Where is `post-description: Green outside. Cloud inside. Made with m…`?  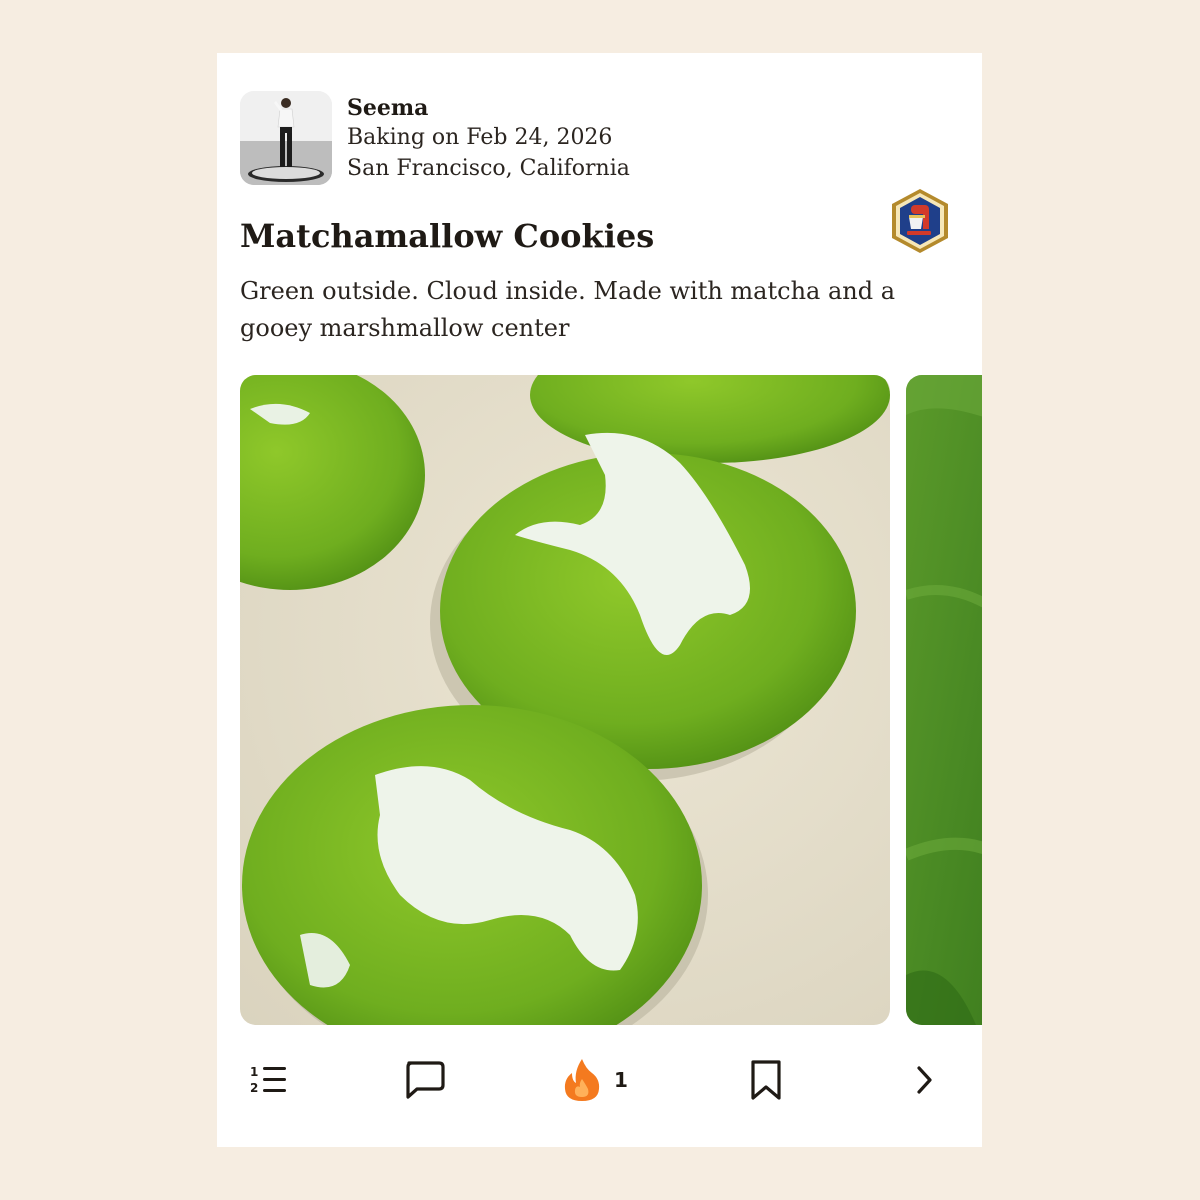 post-description: Green outside. Cloud inside. Made with m… is located at coordinates (568, 309).